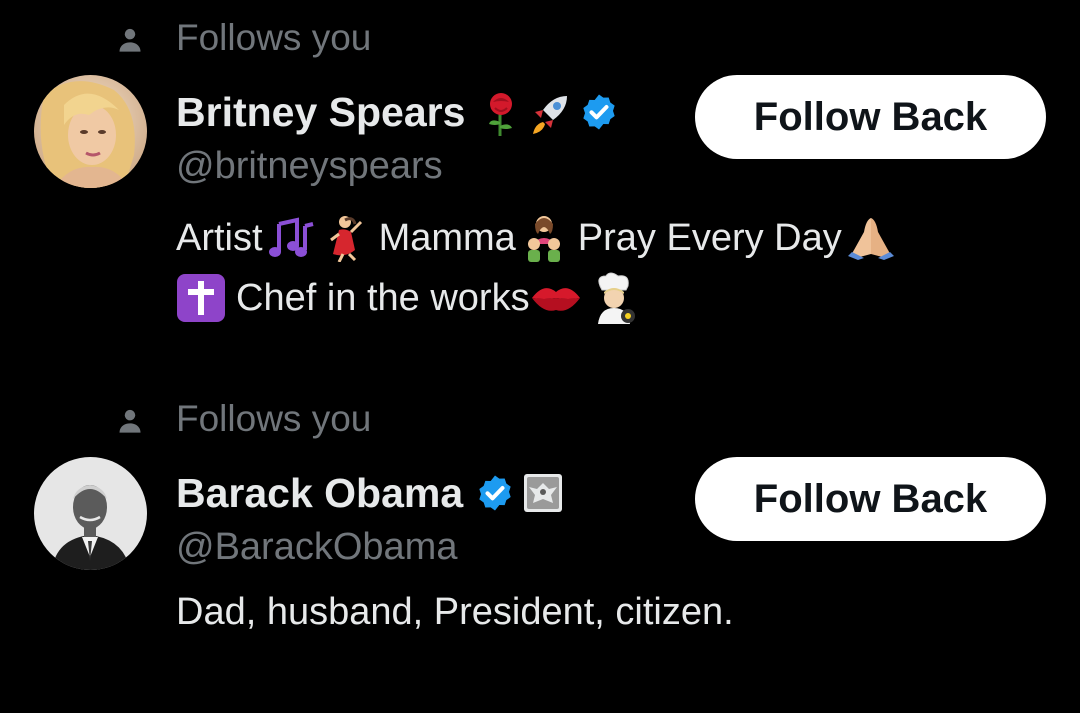 The height and width of the screenshot is (713, 1080). I want to click on family-emoji, so click(544, 238).